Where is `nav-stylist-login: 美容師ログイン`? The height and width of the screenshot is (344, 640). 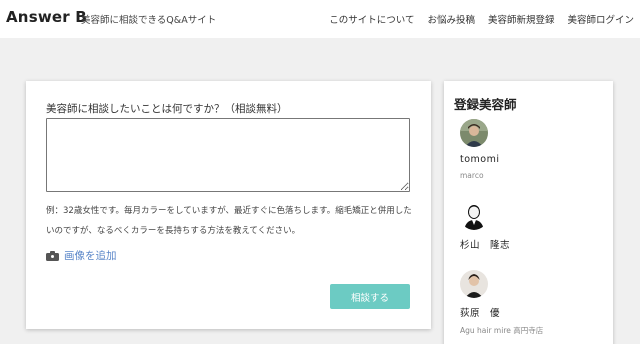 nav-stylist-login: 美容師ログイン is located at coordinates (600, 19).